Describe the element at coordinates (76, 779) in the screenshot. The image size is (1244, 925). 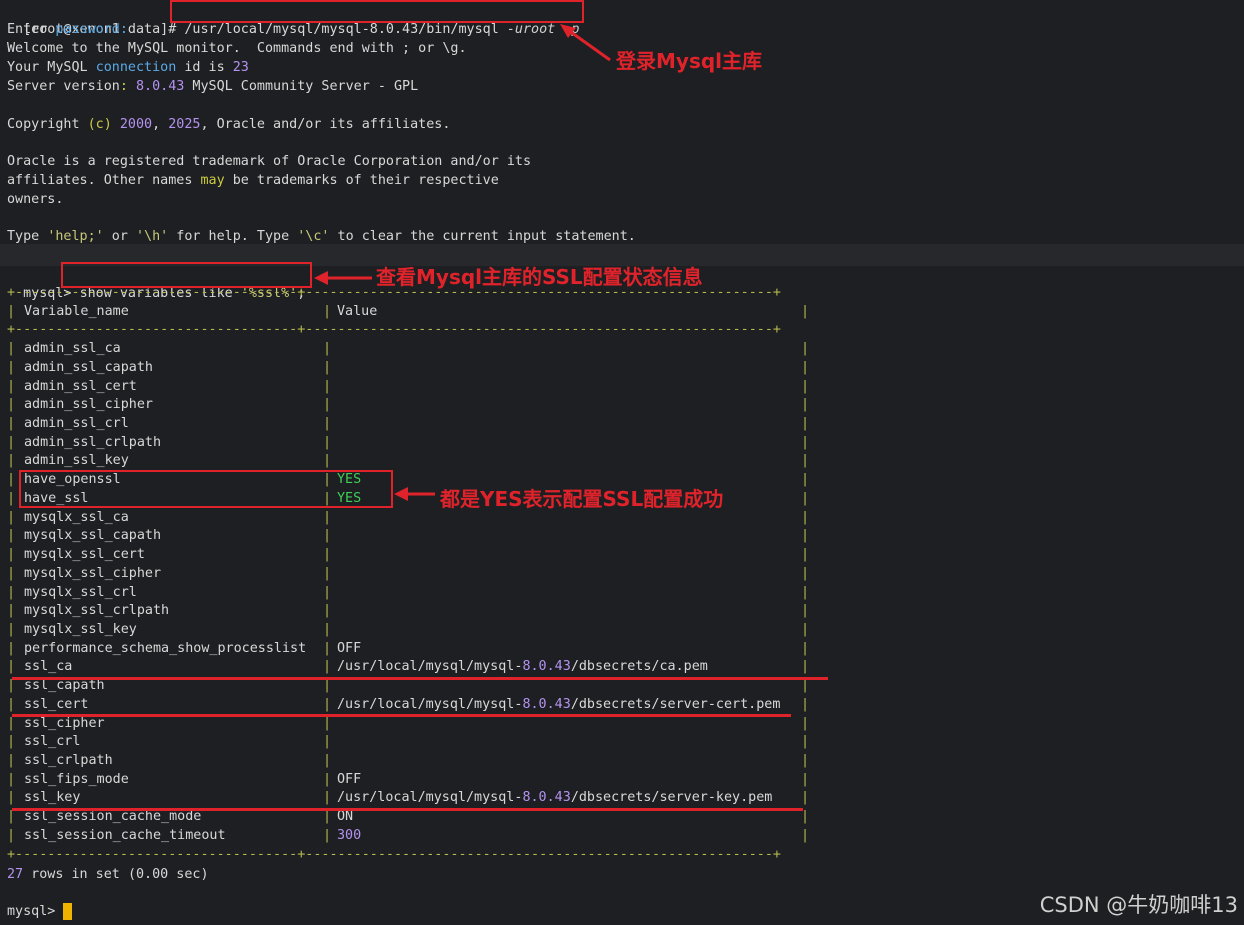
I see `variable-name-cell: ssl_fips_mode` at that location.